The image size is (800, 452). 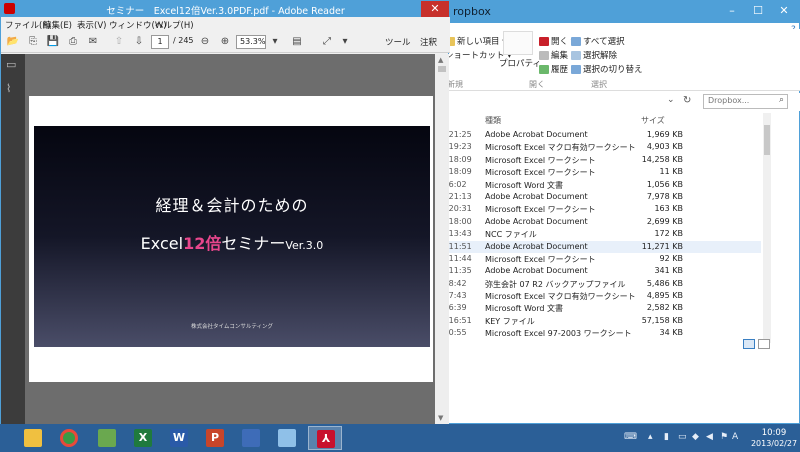 What do you see at coordinates (689, 101) in the screenshot?
I see `refresh-icon: ↻` at bounding box center [689, 101].